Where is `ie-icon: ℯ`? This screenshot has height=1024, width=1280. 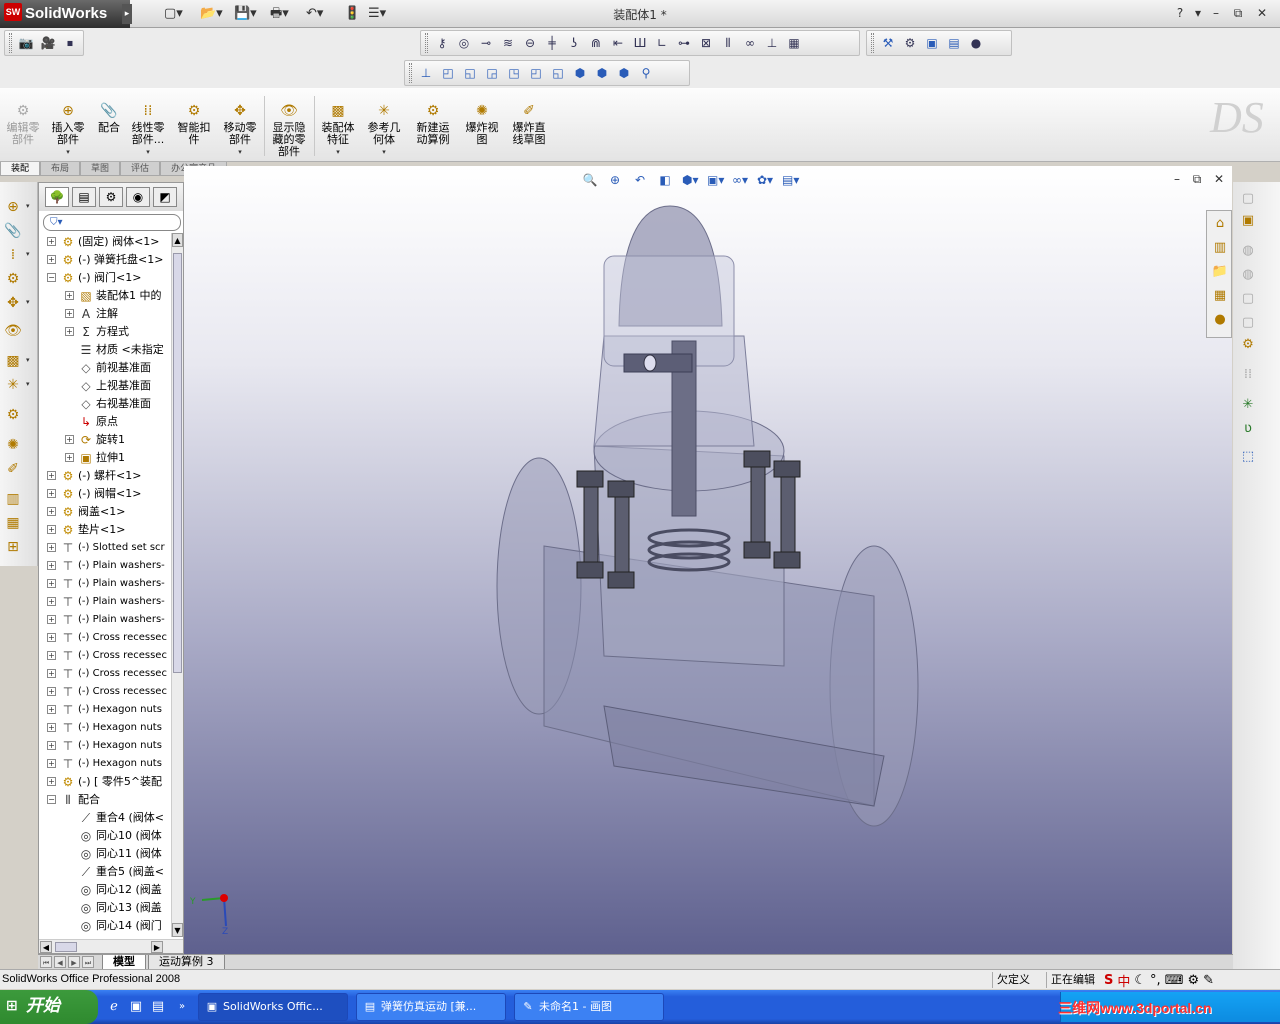 ie-icon: ℯ is located at coordinates (114, 1007).